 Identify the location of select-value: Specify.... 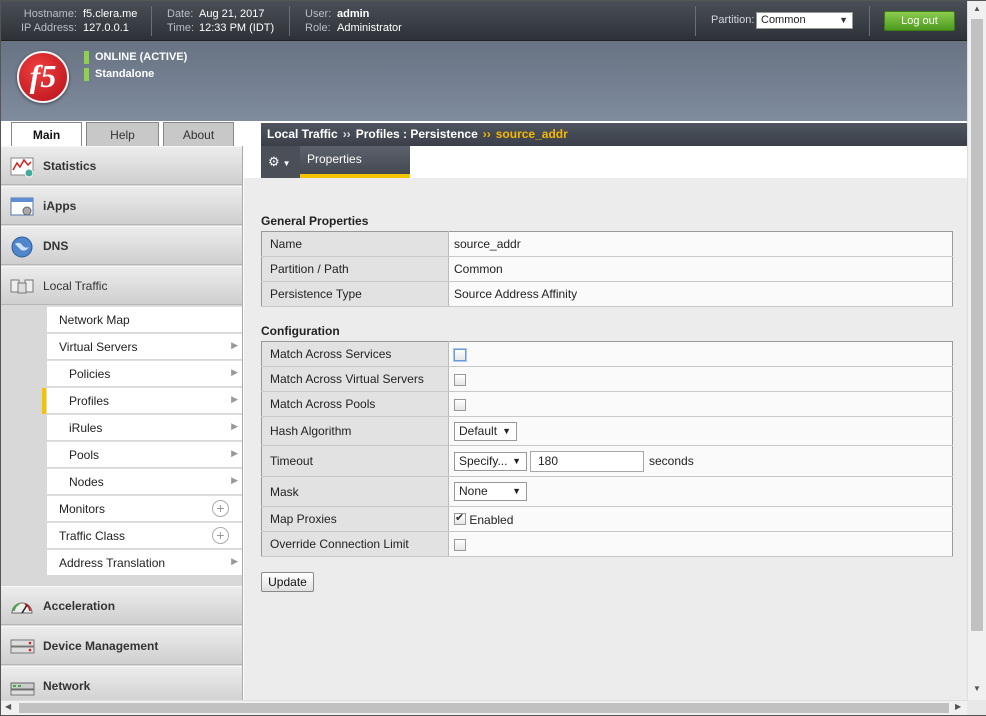
(483, 460).